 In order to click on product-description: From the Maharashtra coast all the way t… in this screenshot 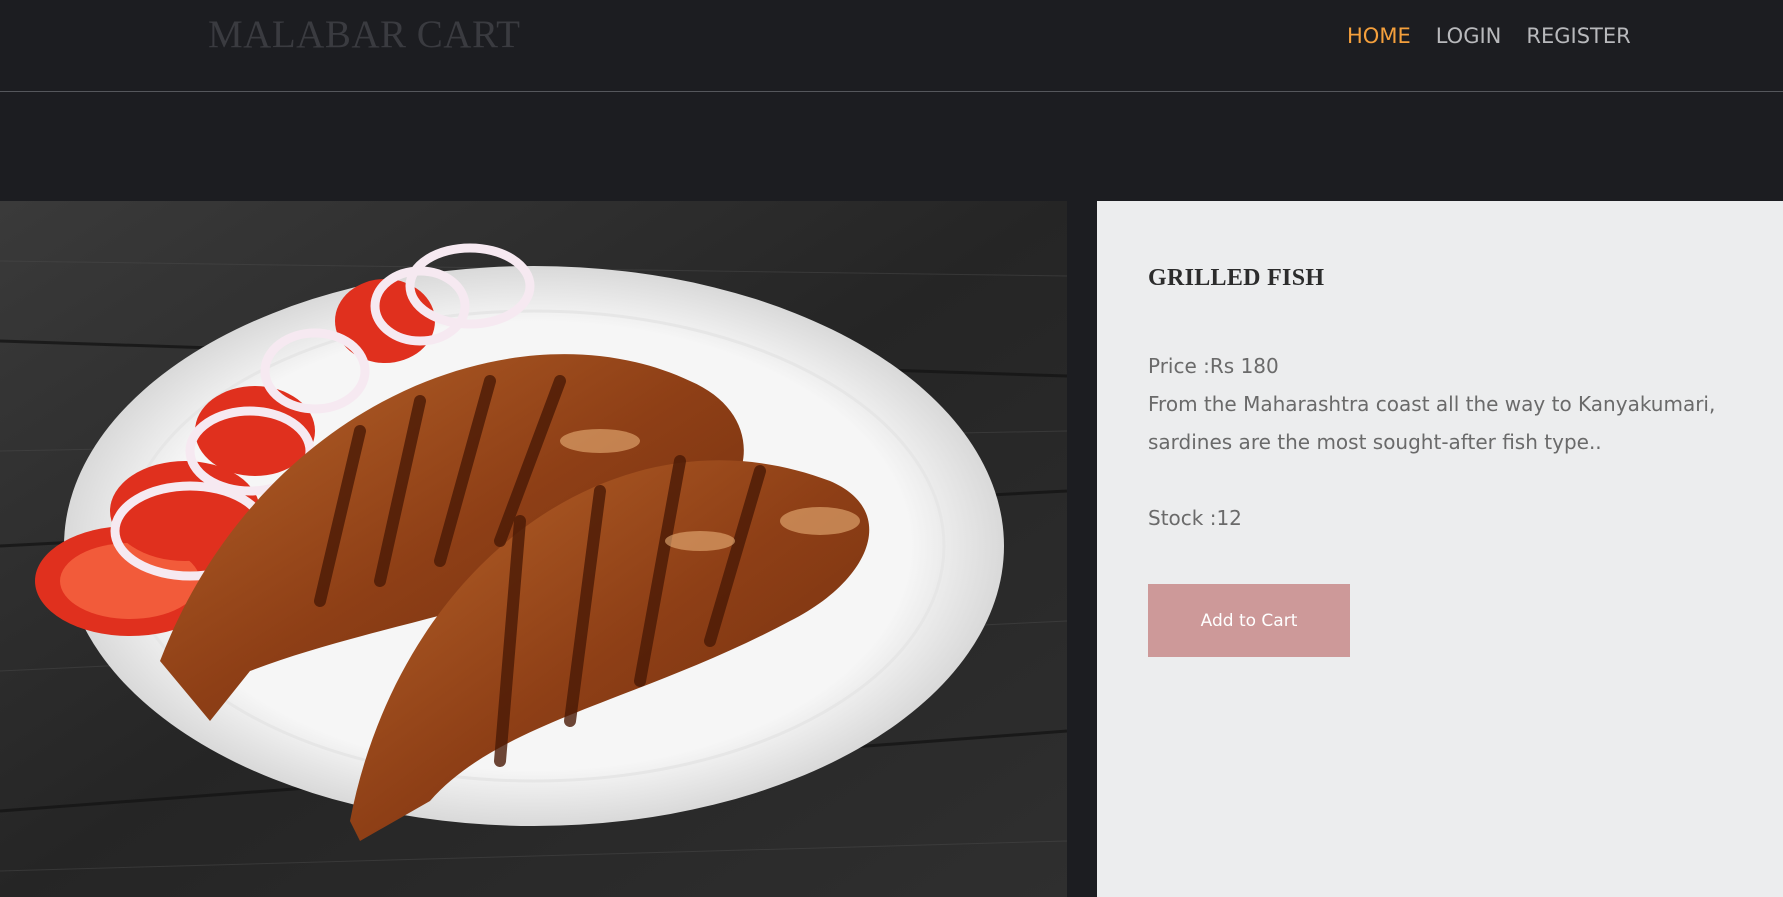, I will do `click(1432, 423)`.